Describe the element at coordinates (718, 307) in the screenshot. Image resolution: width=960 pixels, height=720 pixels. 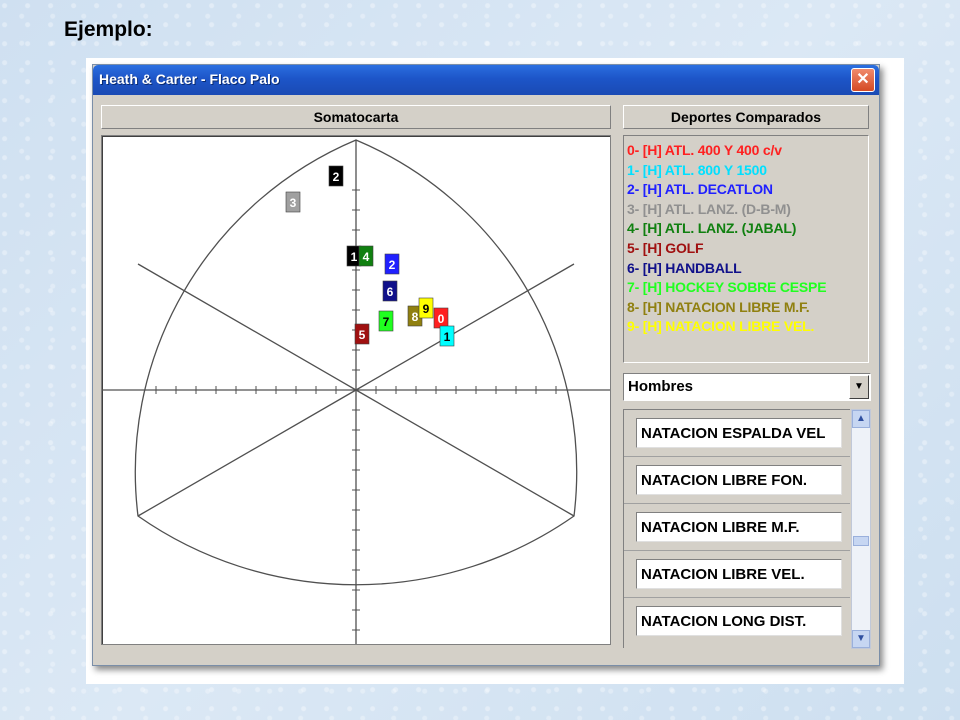
I see `compared-sport-item: 8- [H] NATACION LIBRE M.F.` at that location.